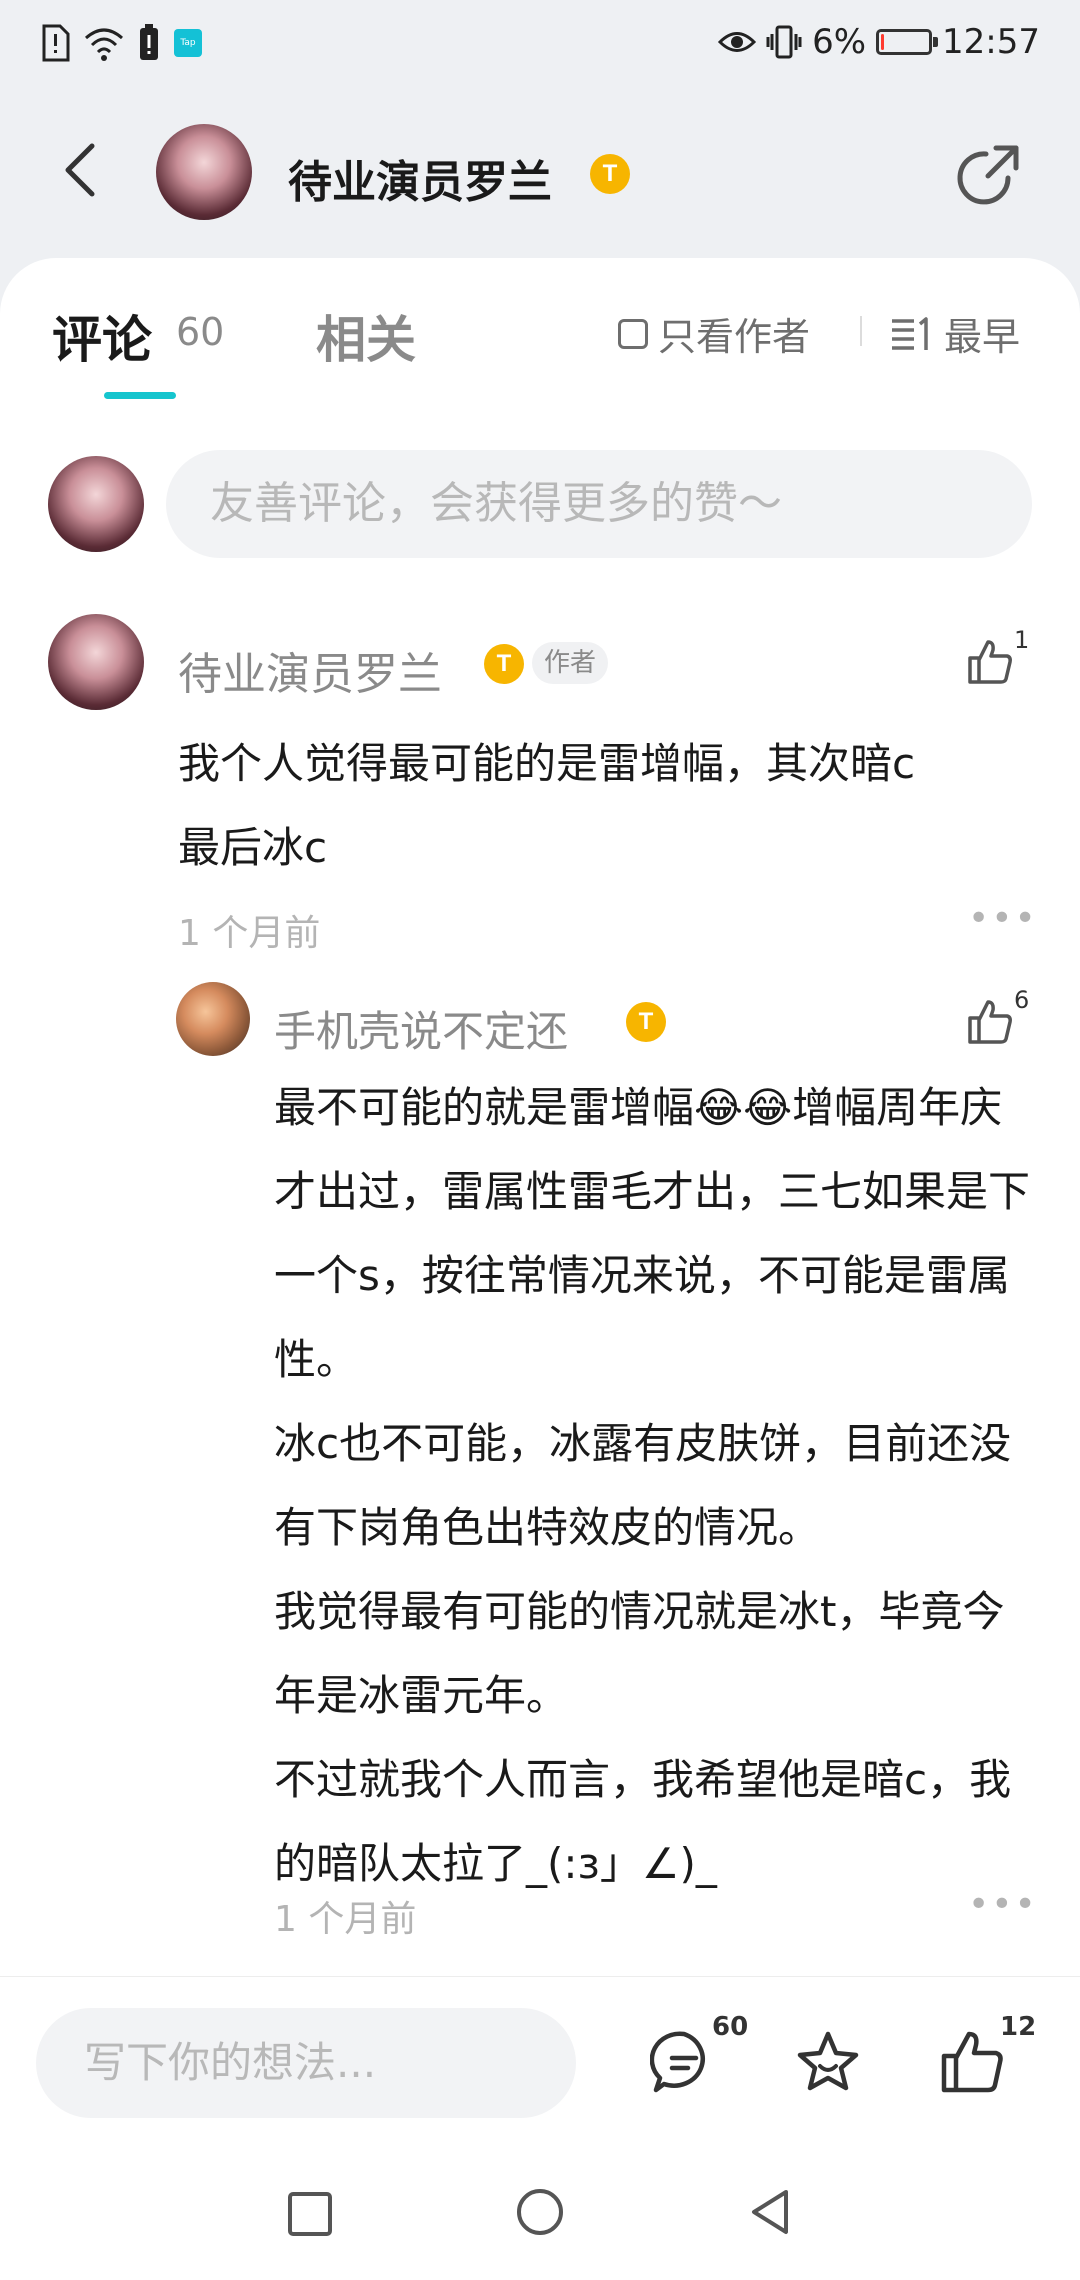 This screenshot has height=2280, width=1080. What do you see at coordinates (839, 42) in the screenshot?
I see `battery-percent: 6%` at bounding box center [839, 42].